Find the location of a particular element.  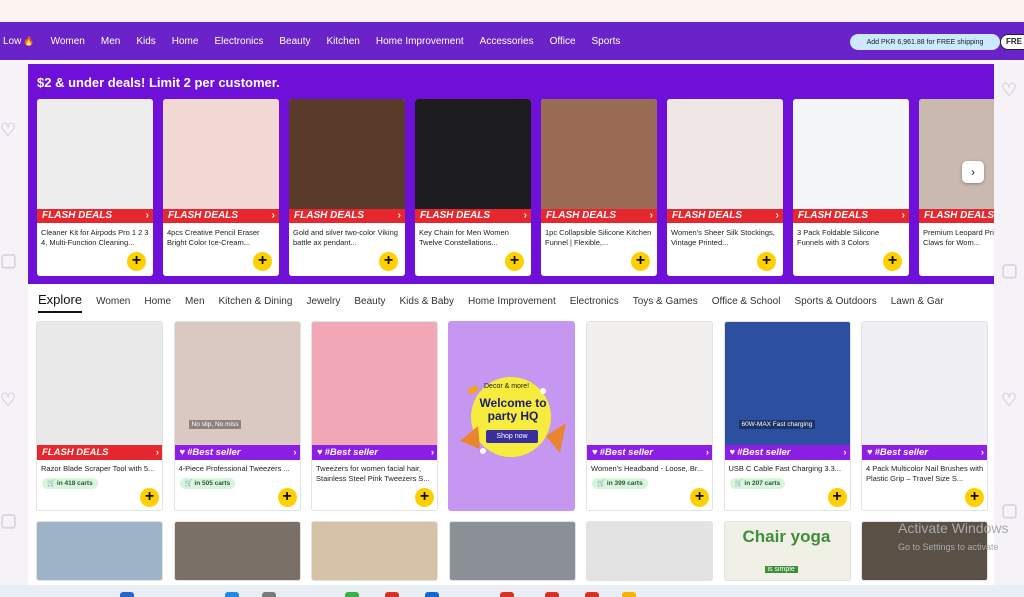

nav-item-kids: Kids is located at coordinates (145, 41).